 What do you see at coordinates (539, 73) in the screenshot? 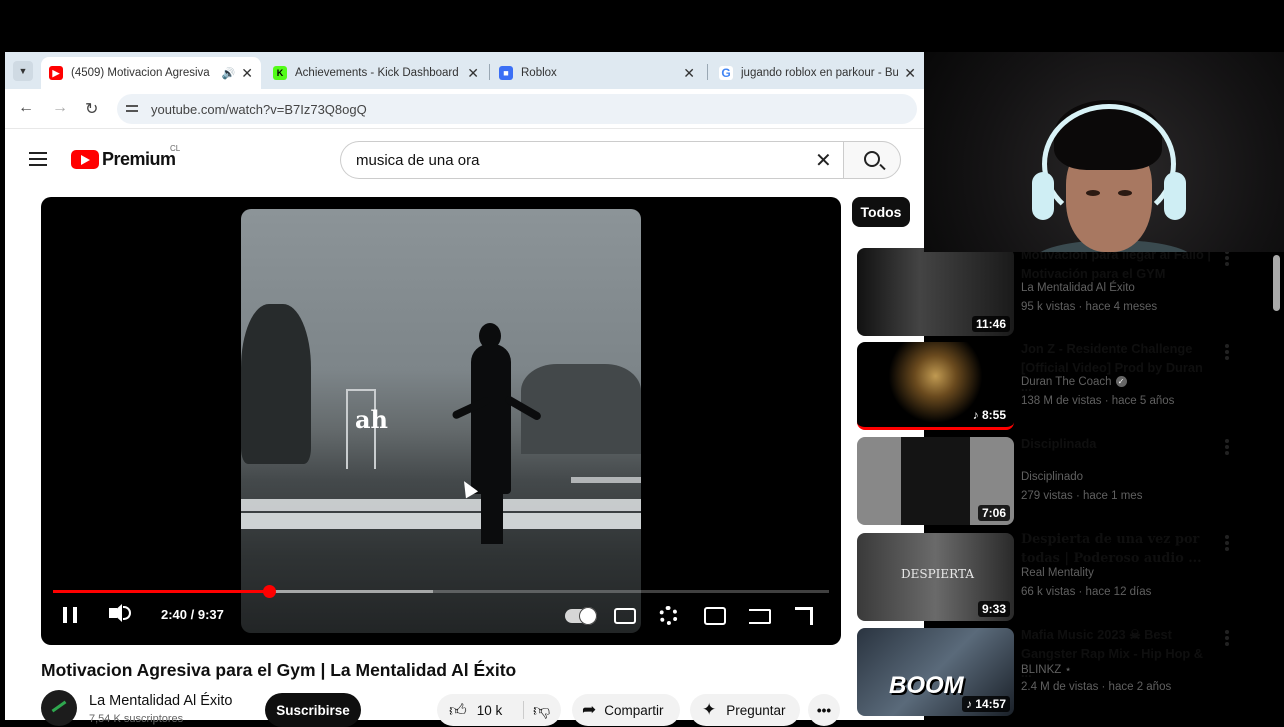
I see `tab-title: Roblox` at bounding box center [539, 73].